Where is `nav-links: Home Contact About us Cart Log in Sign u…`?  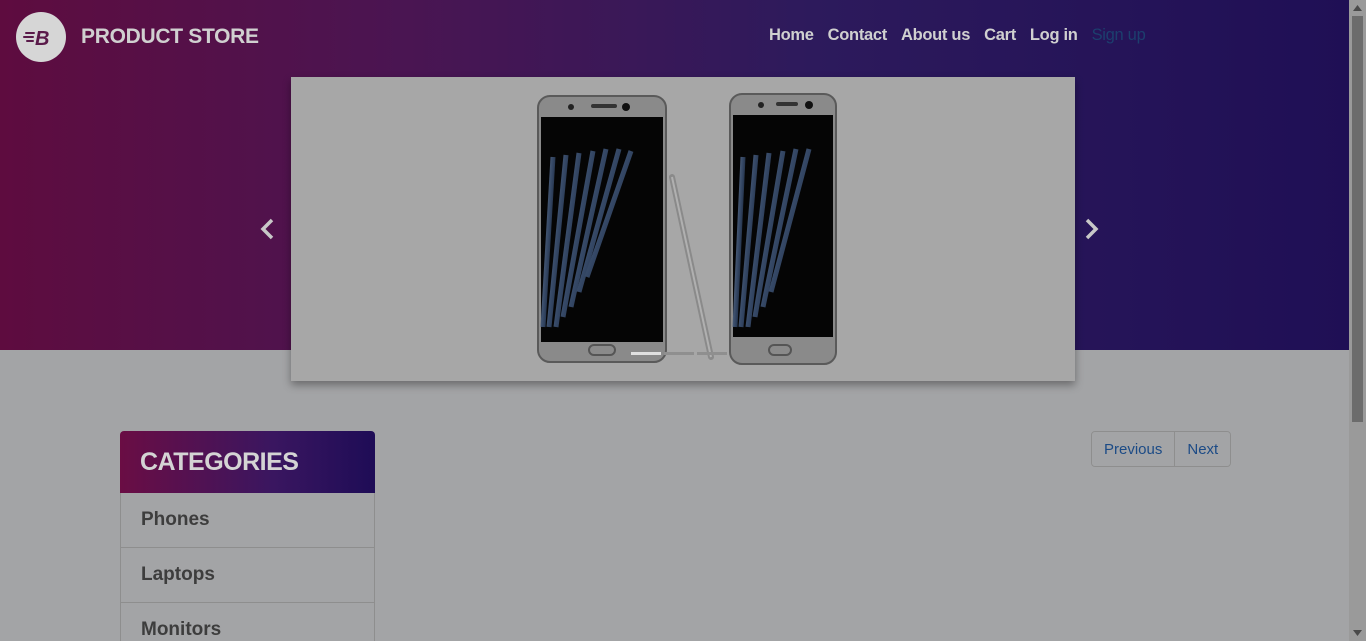
nav-links: Home Contact About us Cart Log in Sign u… is located at coordinates (957, 35).